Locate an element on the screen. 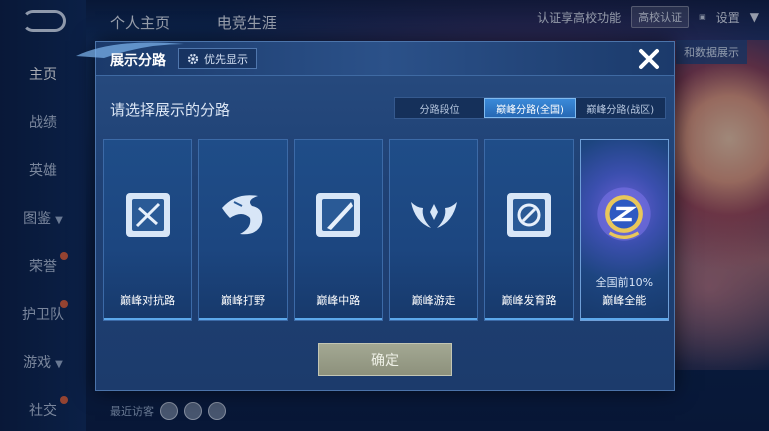 This screenshot has width=769, height=431. segment-peak-national: 巅峰分路(全国) is located at coordinates (530, 108).